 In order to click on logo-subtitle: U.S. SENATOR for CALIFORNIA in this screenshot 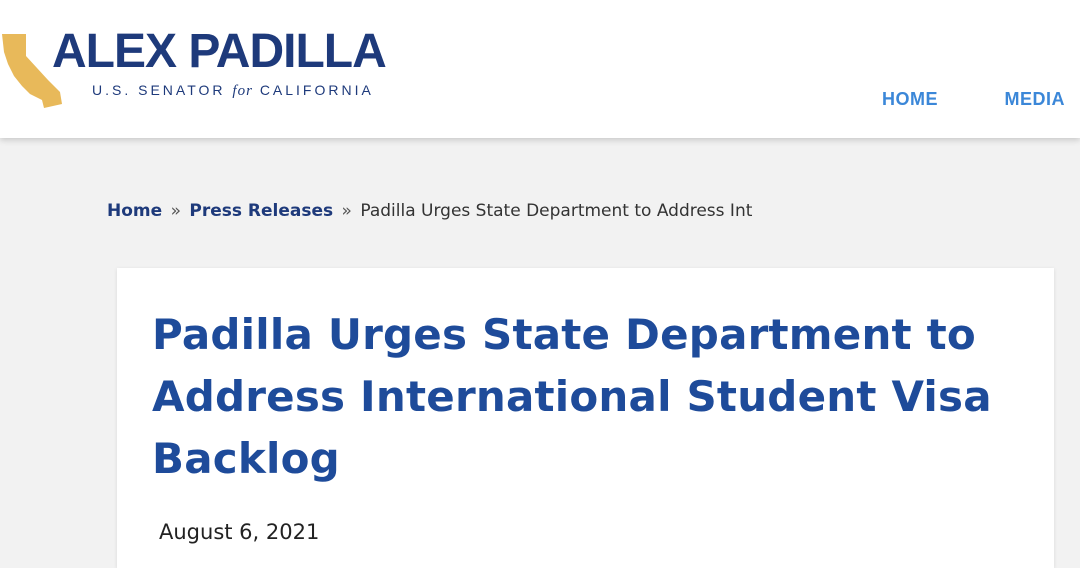, I will do `click(233, 90)`.